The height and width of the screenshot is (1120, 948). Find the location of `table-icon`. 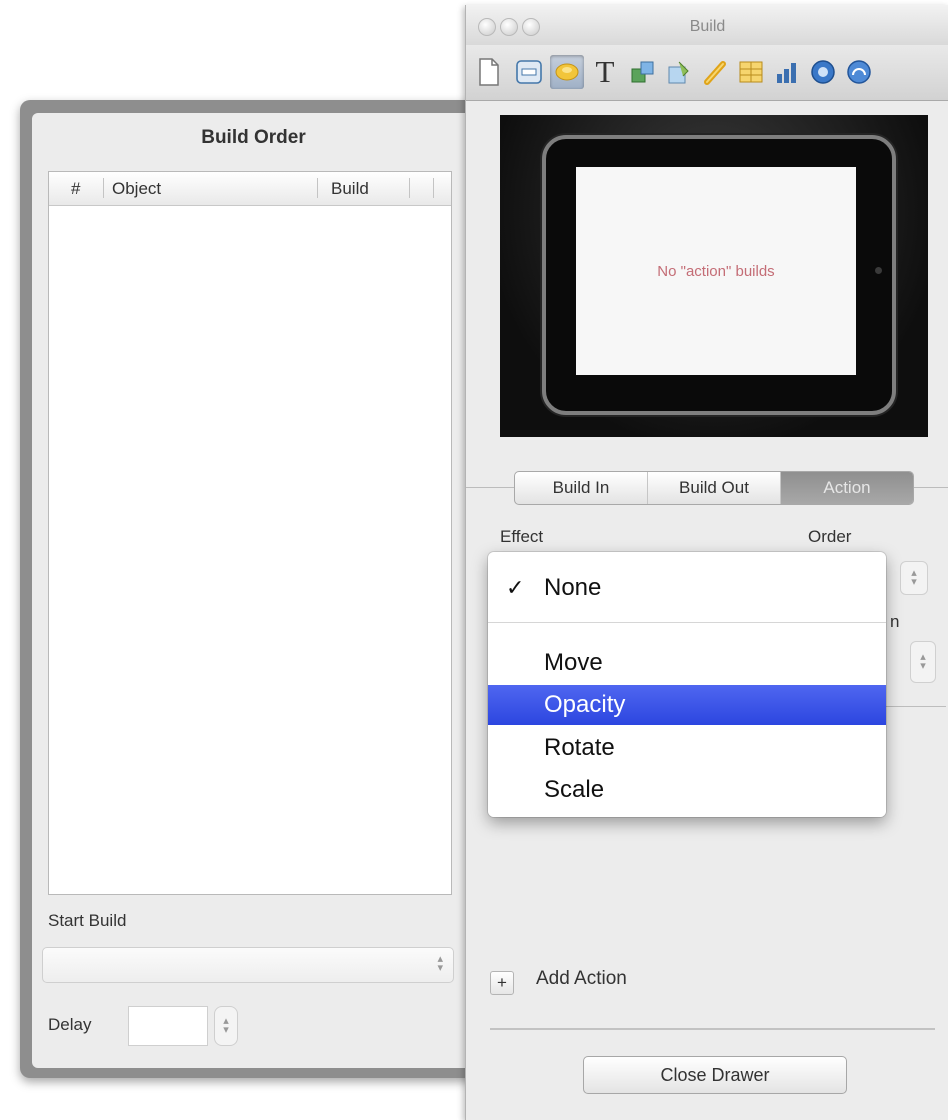

table-icon is located at coordinates (751, 72).